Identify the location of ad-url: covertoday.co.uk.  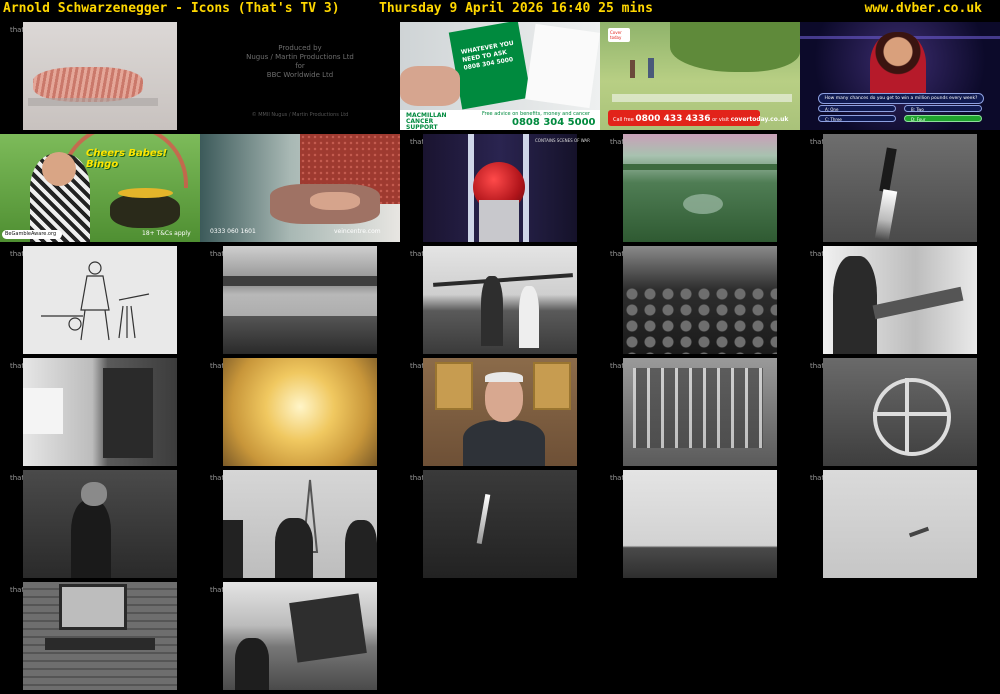
(759, 119).